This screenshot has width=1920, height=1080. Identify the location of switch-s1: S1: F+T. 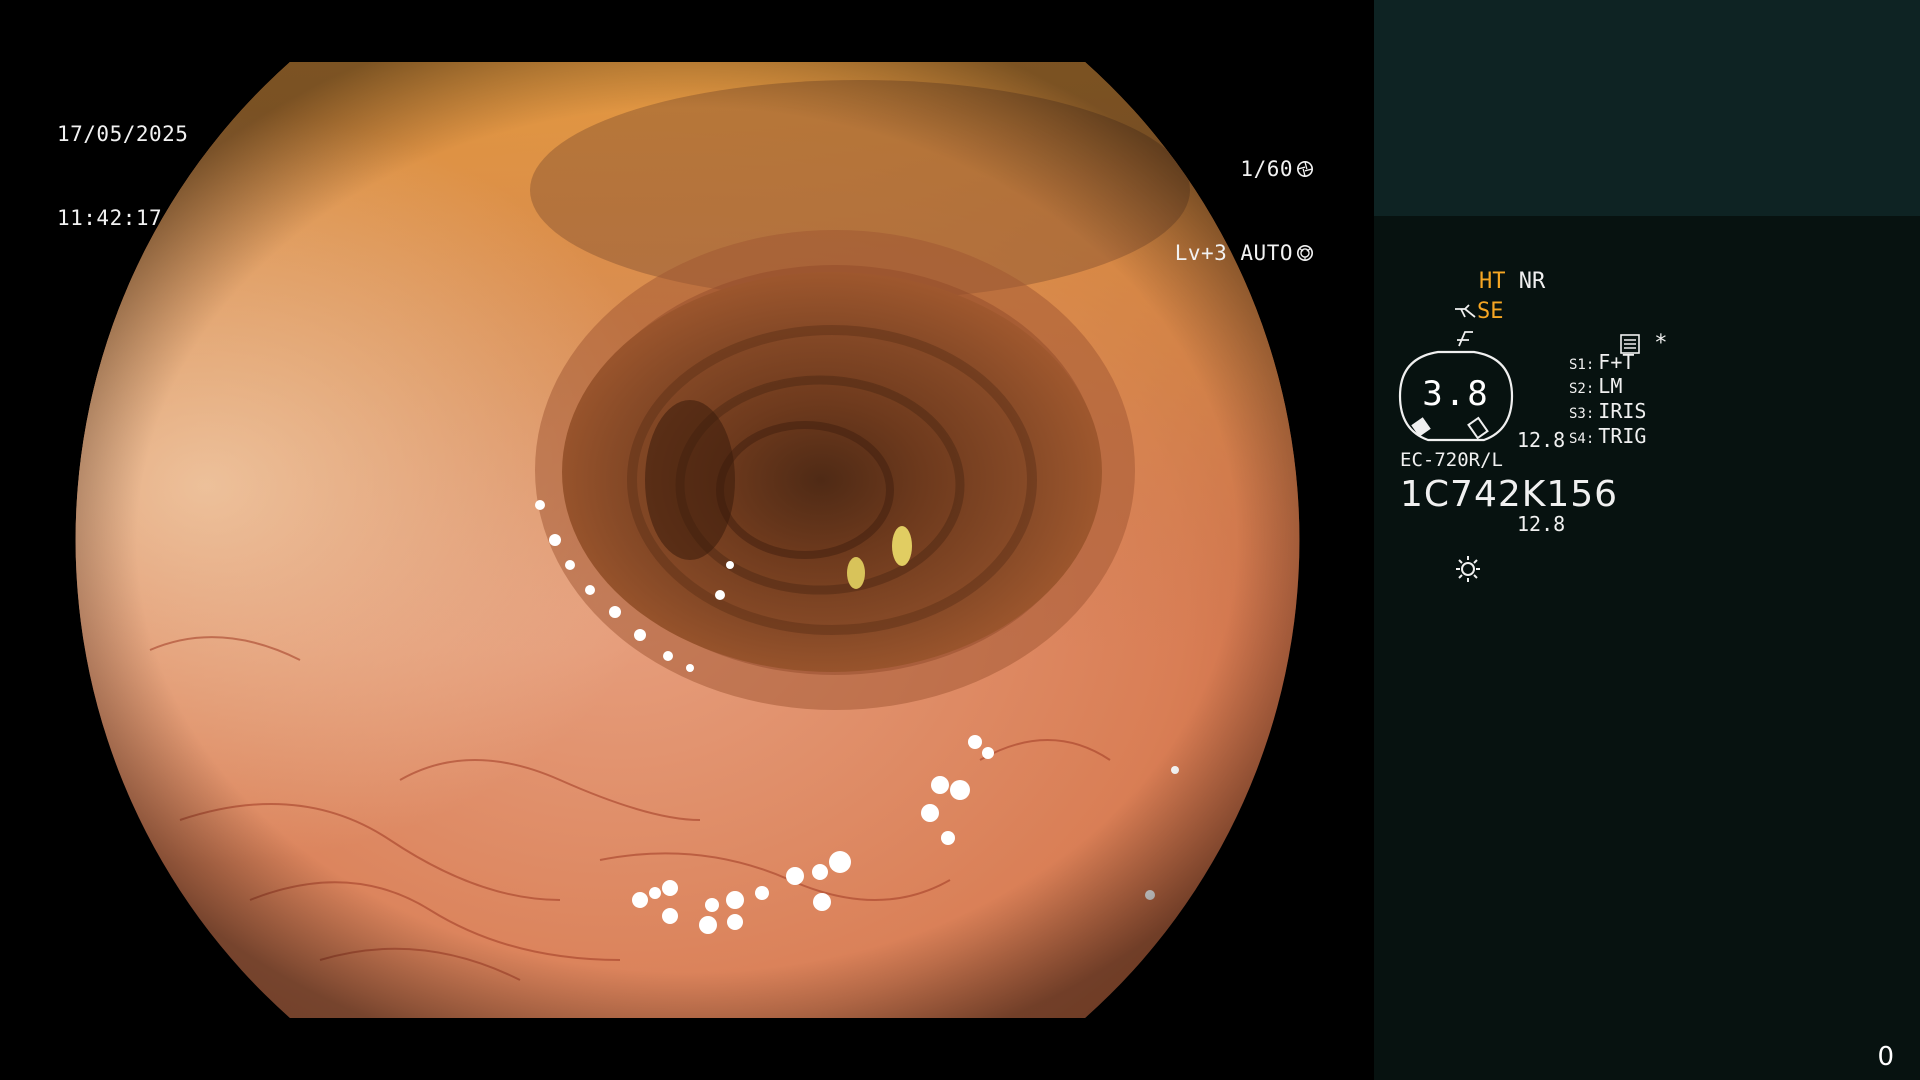
(1601, 362).